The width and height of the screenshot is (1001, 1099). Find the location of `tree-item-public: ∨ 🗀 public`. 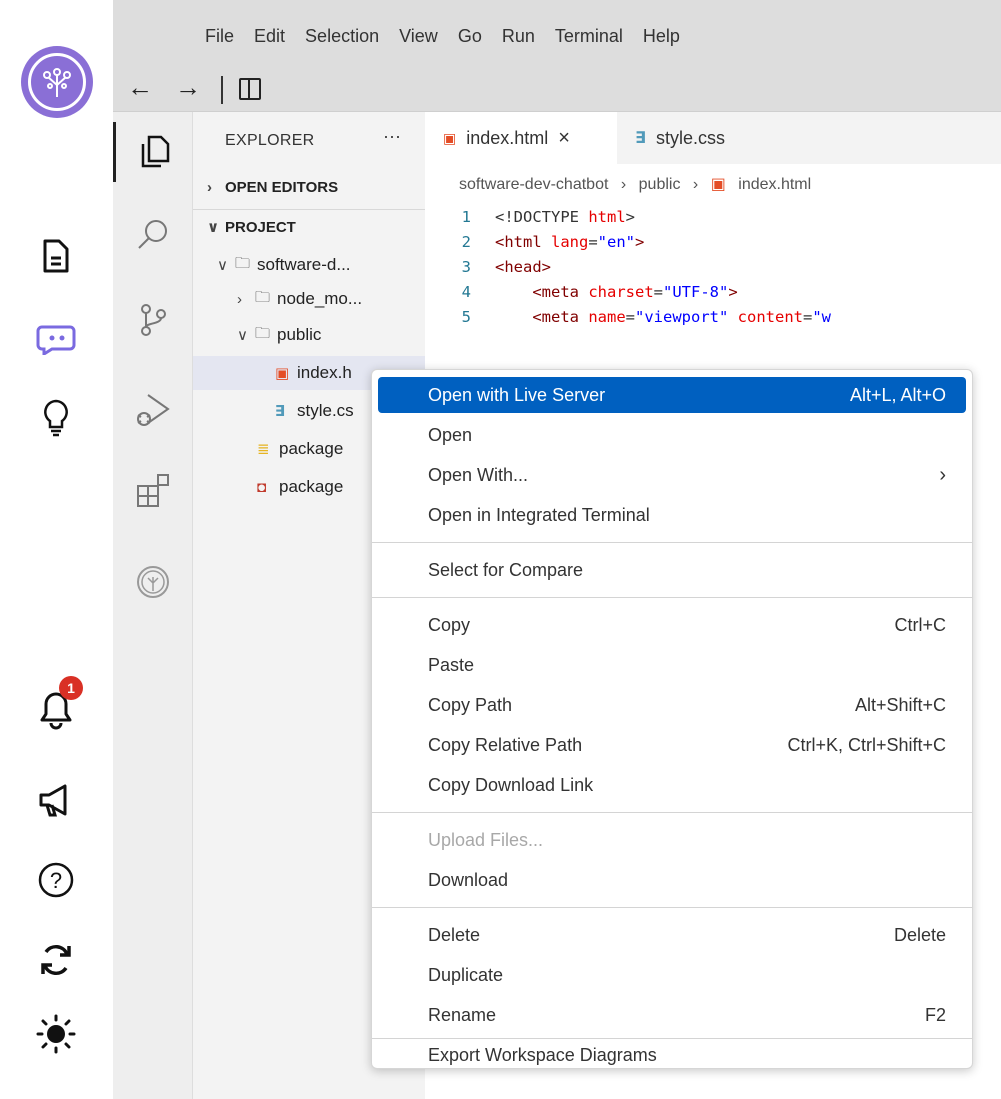

tree-item-public: ∨ 🗀 public is located at coordinates (309, 335).